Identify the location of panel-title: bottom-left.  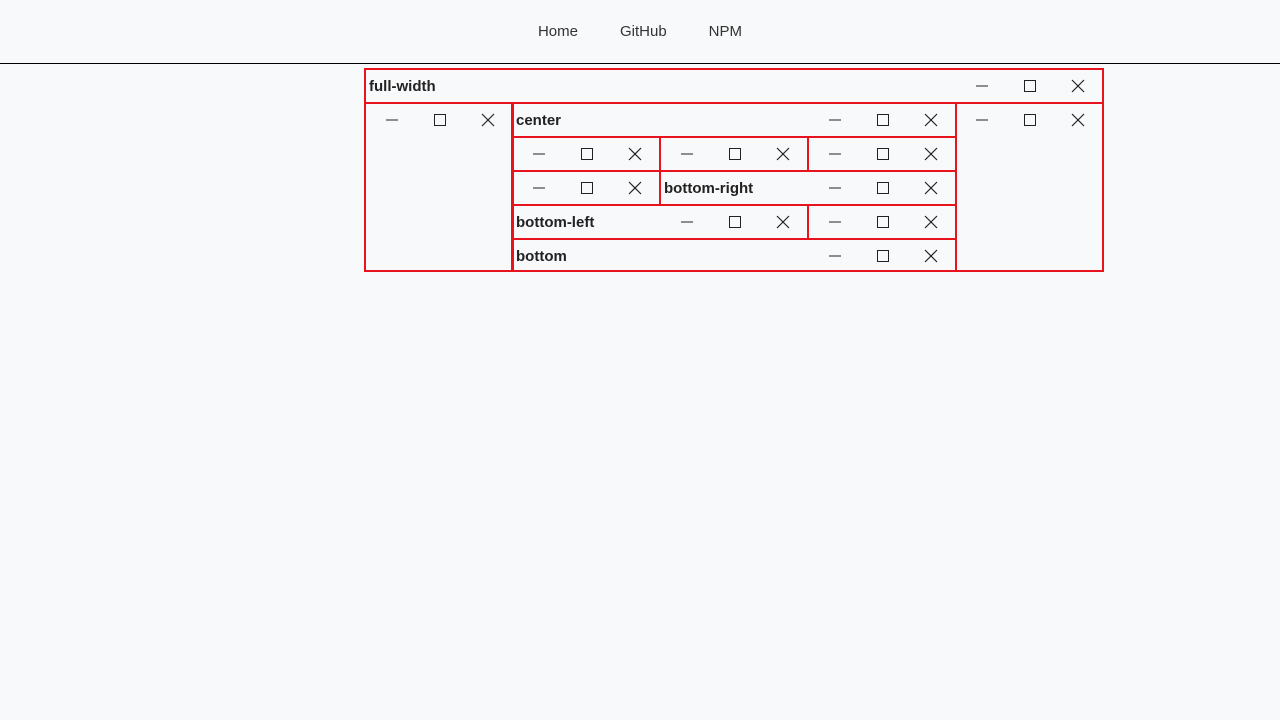
(555, 222).